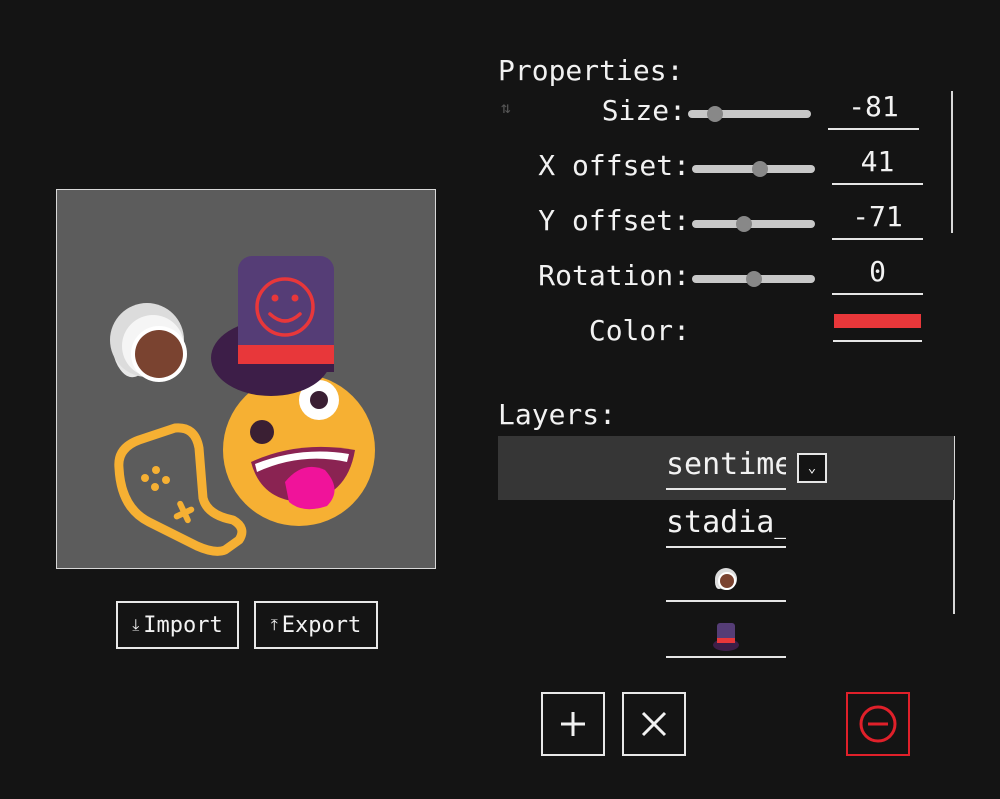 This screenshot has height=799, width=1000. I want to click on zany-face-icon, so click(299, 450).